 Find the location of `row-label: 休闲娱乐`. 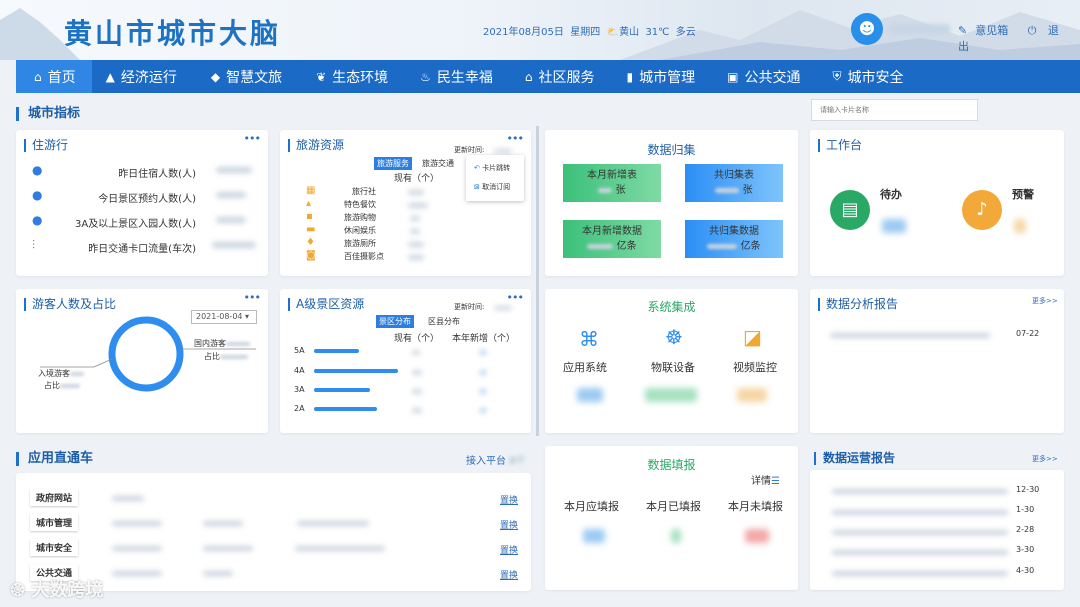

row-label: 休闲娱乐 is located at coordinates (360, 230).